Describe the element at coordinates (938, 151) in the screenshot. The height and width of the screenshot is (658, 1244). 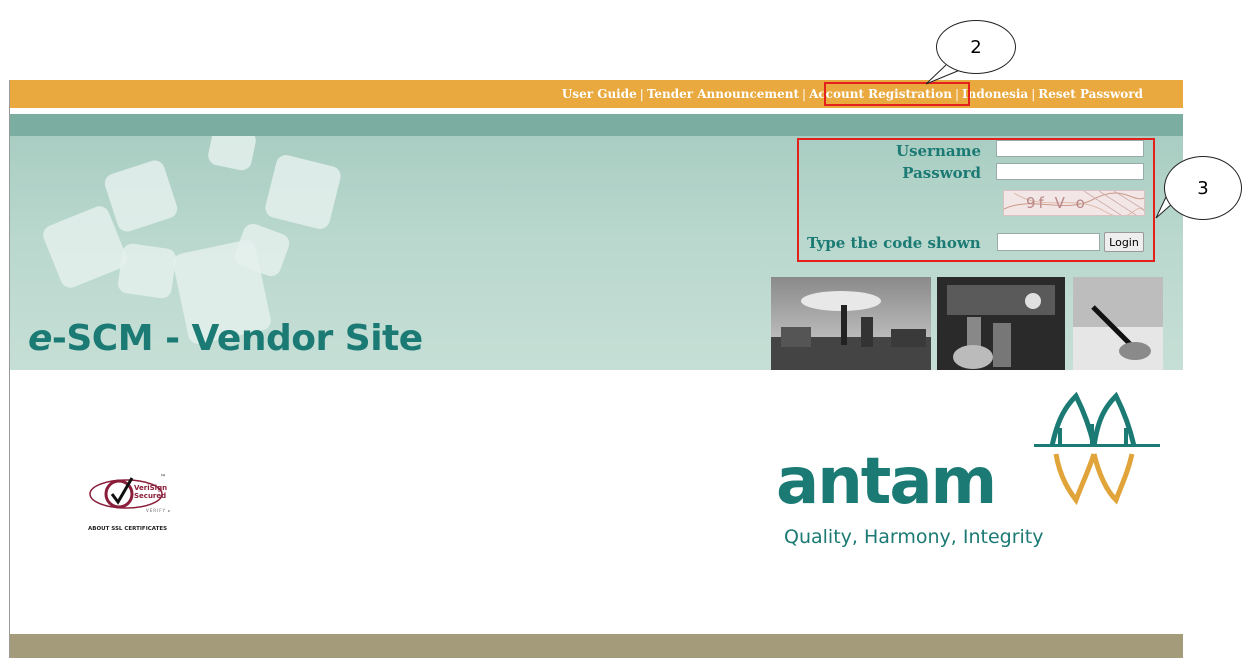
I see `username-label: Username` at that location.